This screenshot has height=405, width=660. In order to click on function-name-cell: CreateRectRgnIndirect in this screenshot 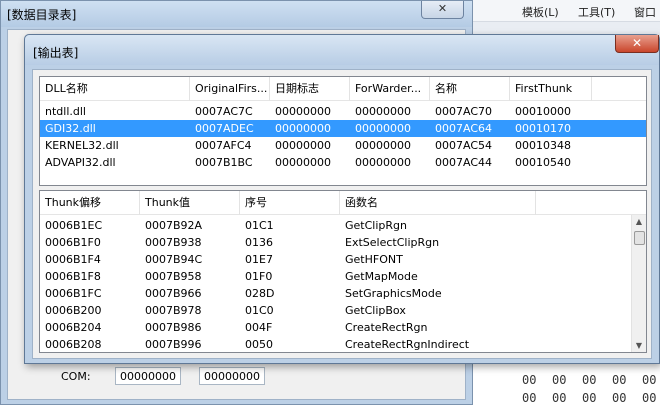, I will do `click(407, 344)`.